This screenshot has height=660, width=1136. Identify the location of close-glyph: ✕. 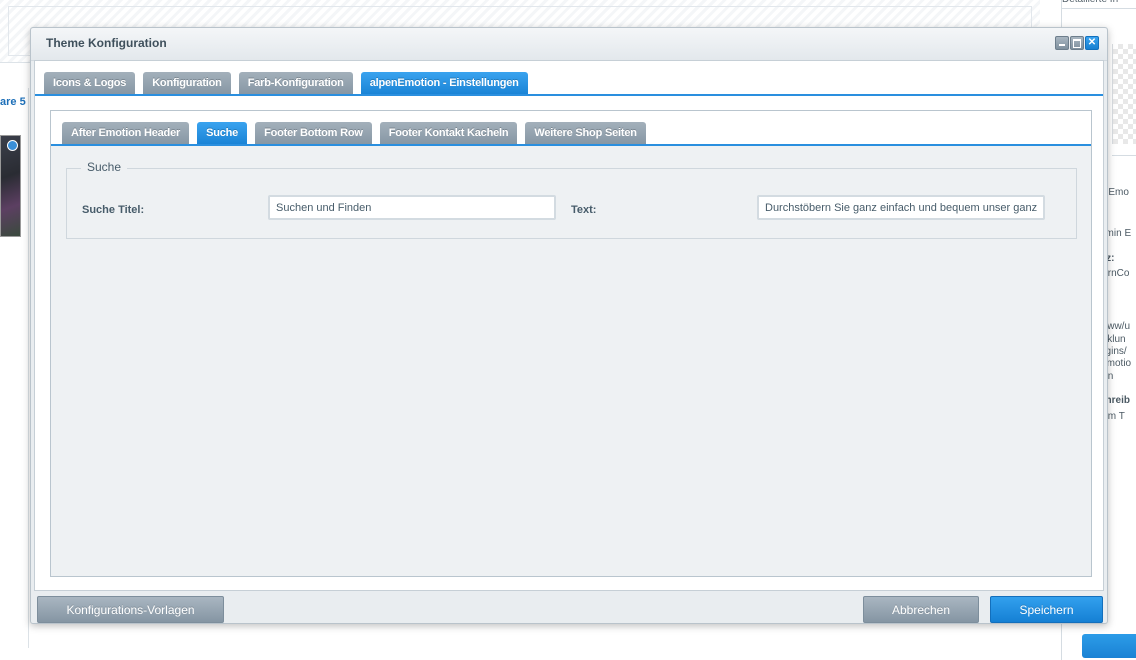
(1092, 42).